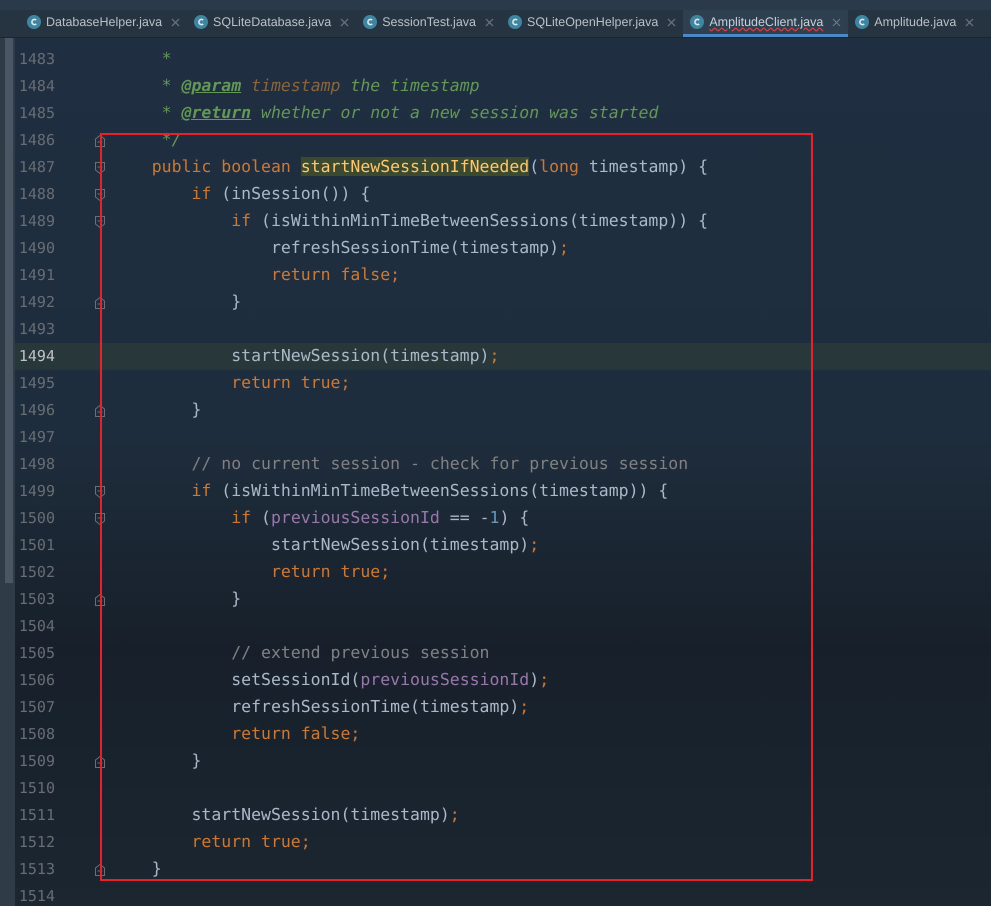 The height and width of the screenshot is (906, 991). Describe the element at coordinates (36, 383) in the screenshot. I see `line-number: 1495` at that location.